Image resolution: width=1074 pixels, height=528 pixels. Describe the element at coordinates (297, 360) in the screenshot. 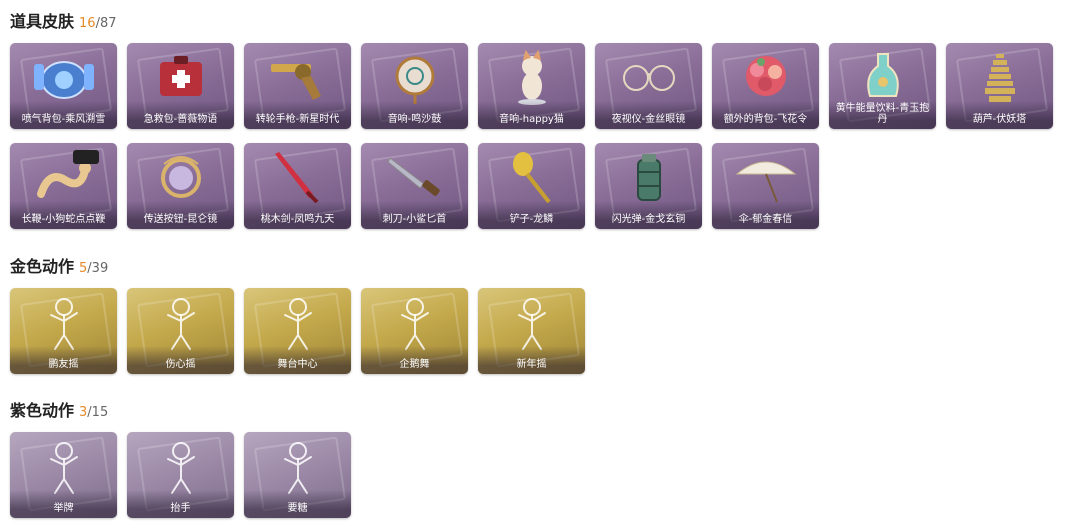

I see `item-label: 舞台中心` at that location.